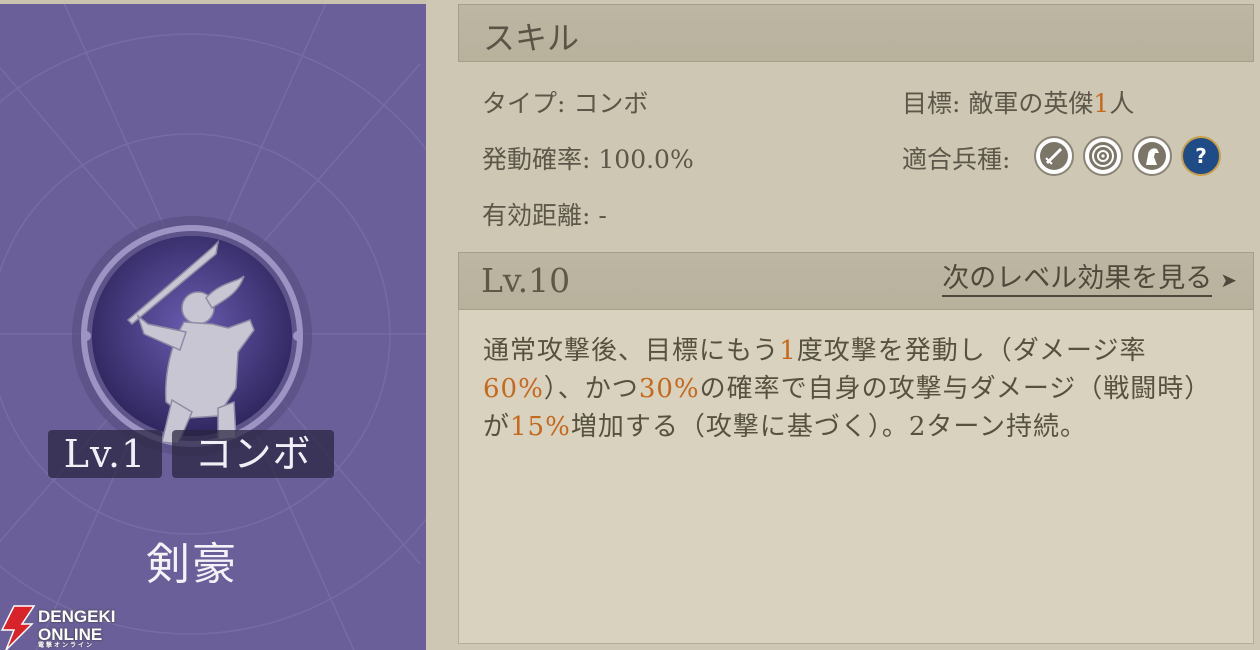  What do you see at coordinates (931, 103) in the screenshot?
I see `target-label: 目標:` at bounding box center [931, 103].